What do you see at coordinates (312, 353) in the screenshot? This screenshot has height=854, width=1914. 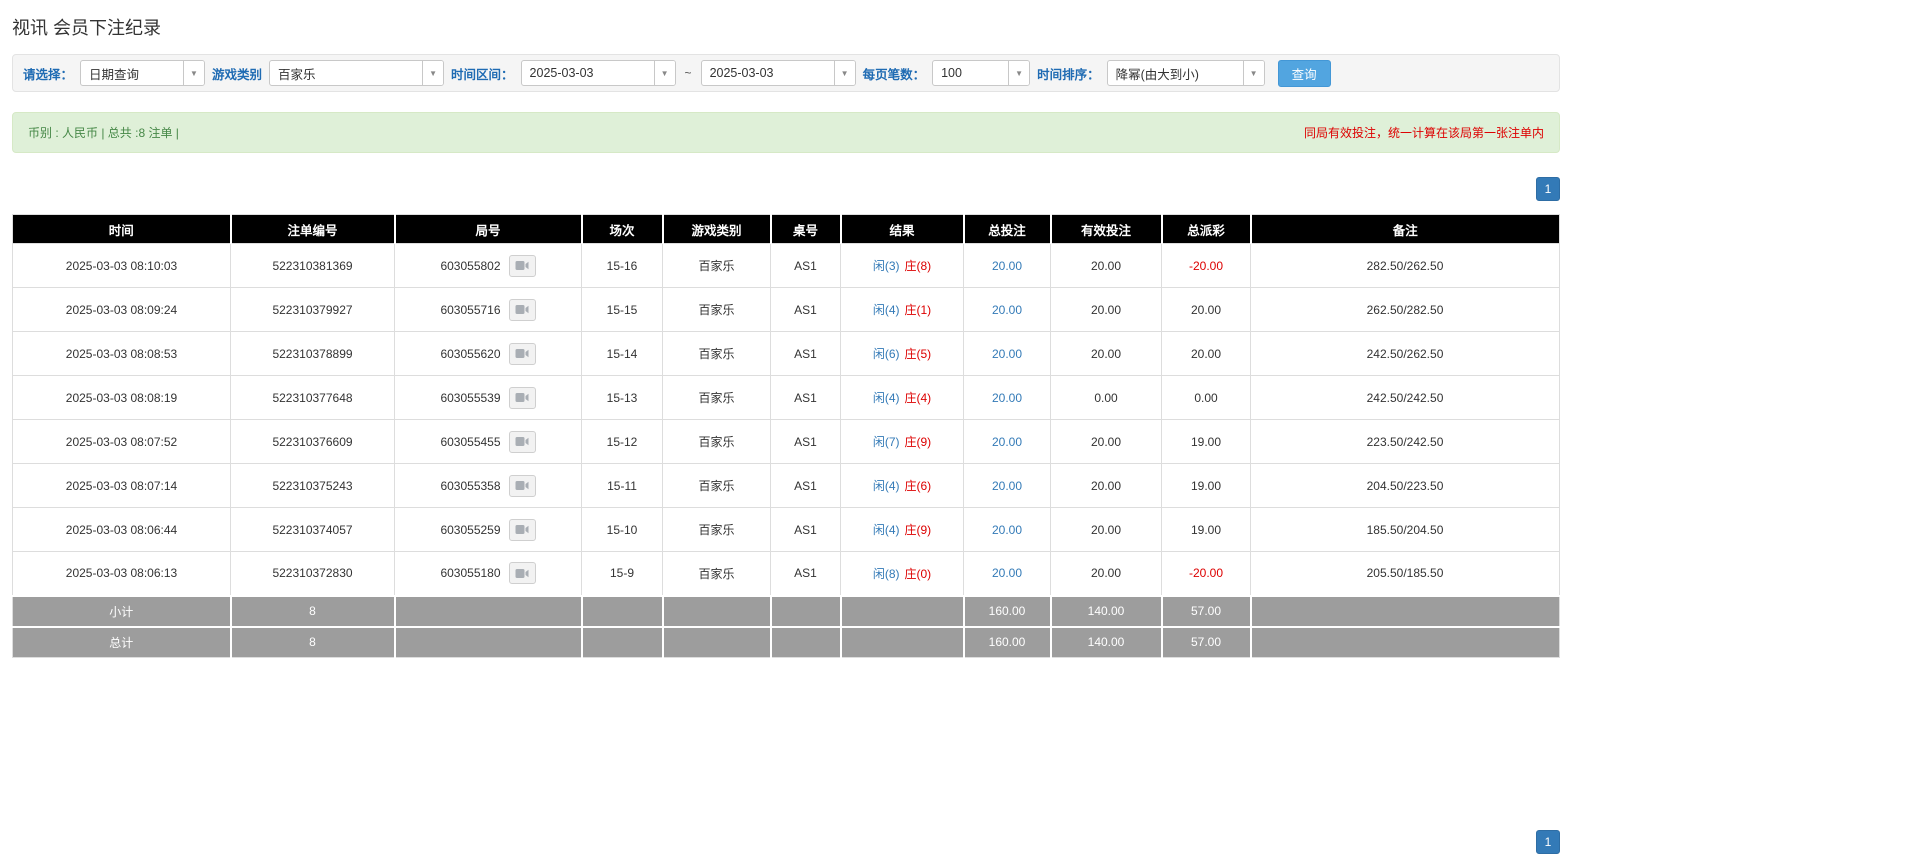 I see `bet-id-cell: 522310378899` at bounding box center [312, 353].